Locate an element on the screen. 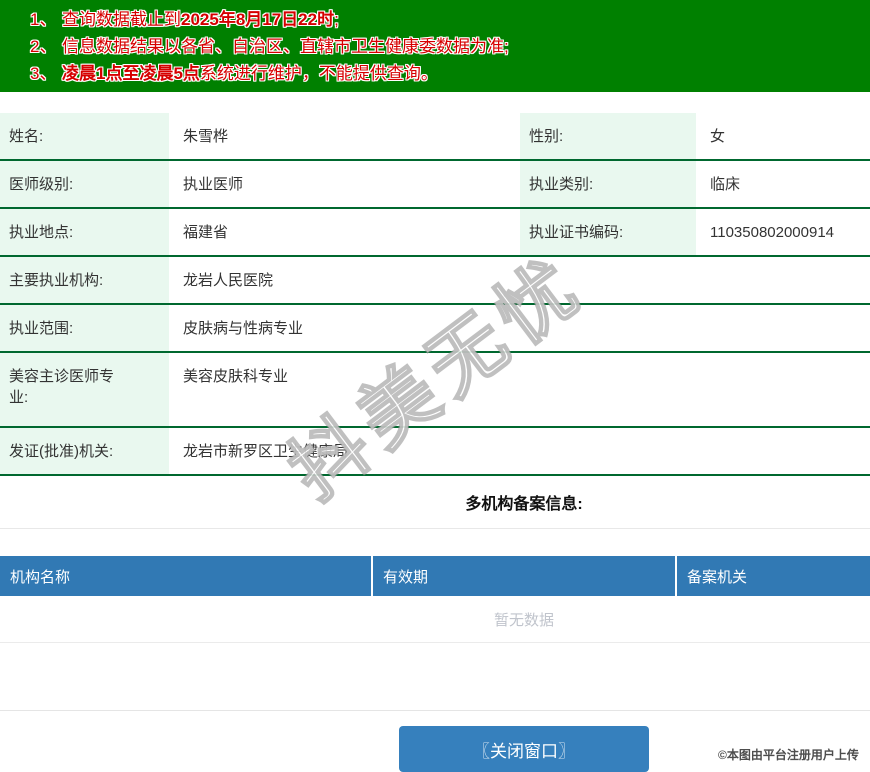  notice-line-3: 3、 凌晨1点至凌晨5点系统进行维护，不能提供查询。 is located at coordinates (450, 73).